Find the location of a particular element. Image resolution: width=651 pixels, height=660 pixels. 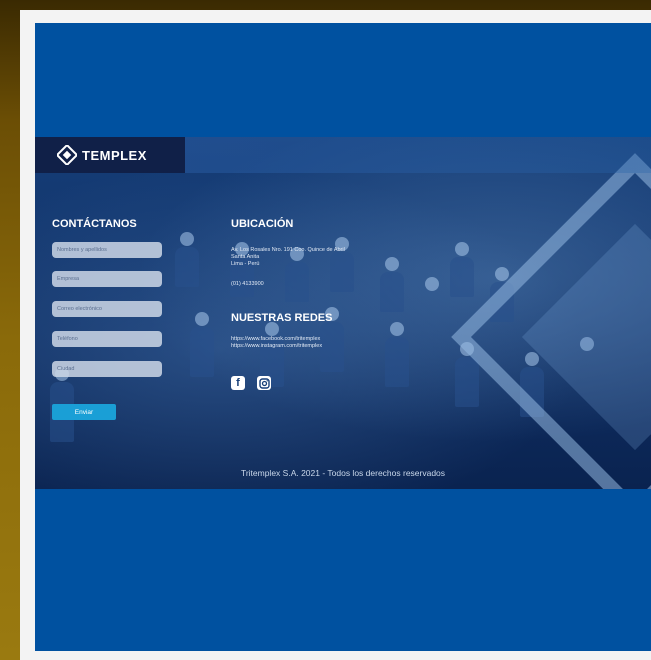

templex-logo: TEMPLEX is located at coordinates (102, 155).